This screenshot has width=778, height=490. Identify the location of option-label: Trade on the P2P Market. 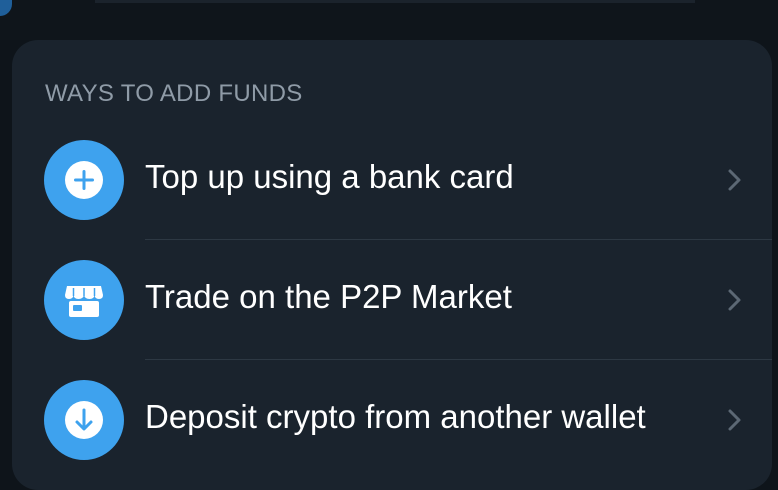
(328, 296).